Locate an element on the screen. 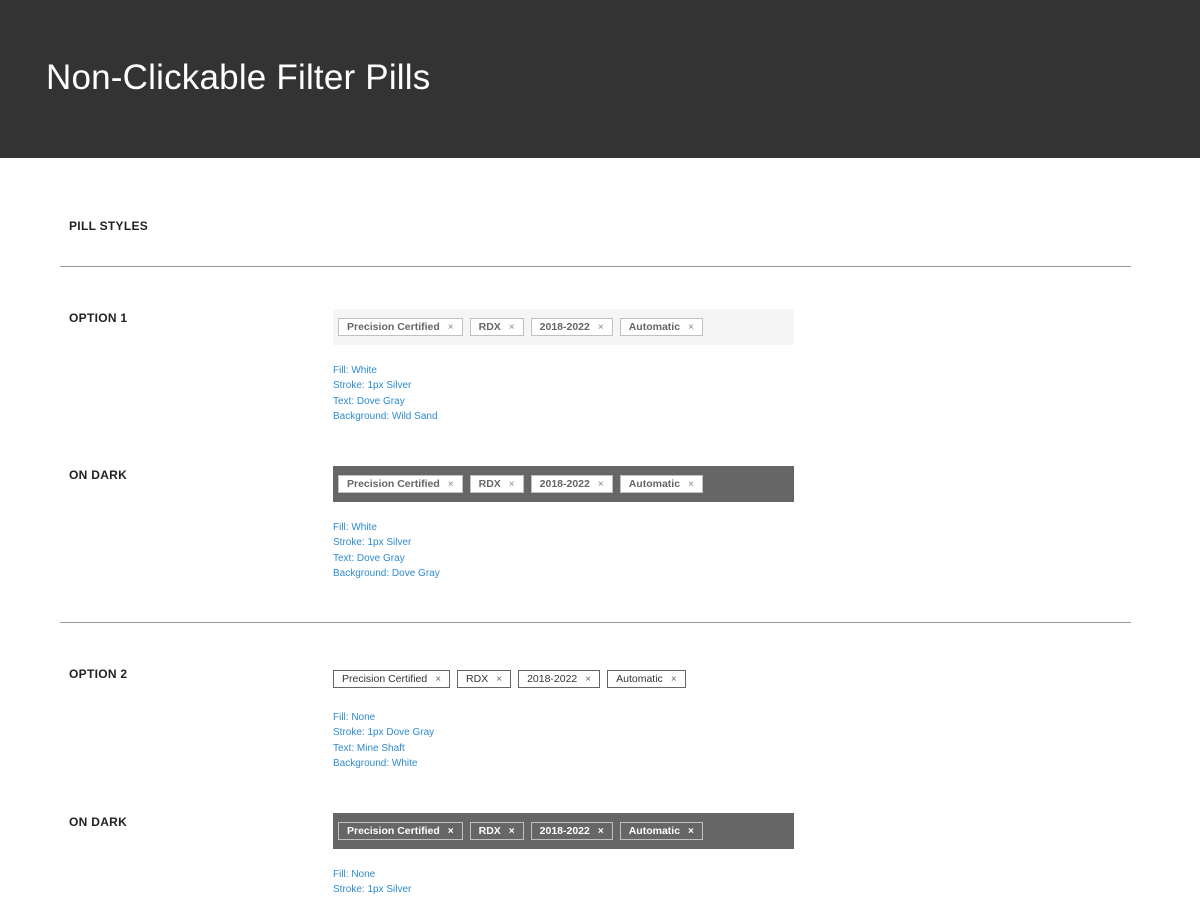 The width and height of the screenshot is (1200, 901). option1-label: OPTION 1 is located at coordinates (98, 318).